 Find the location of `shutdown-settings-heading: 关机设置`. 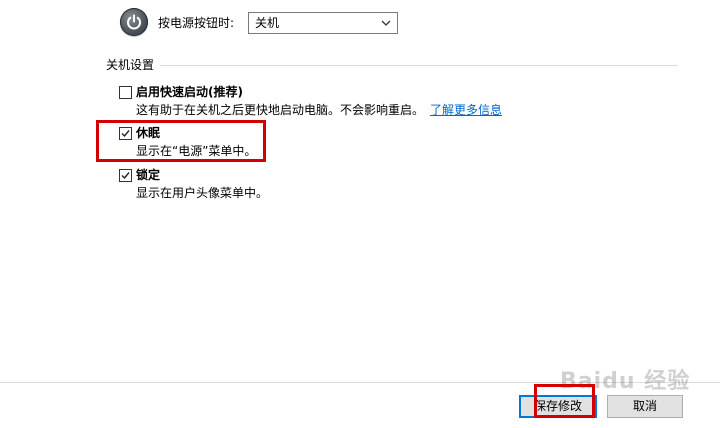

shutdown-settings-heading: 关机设置 is located at coordinates (130, 65).